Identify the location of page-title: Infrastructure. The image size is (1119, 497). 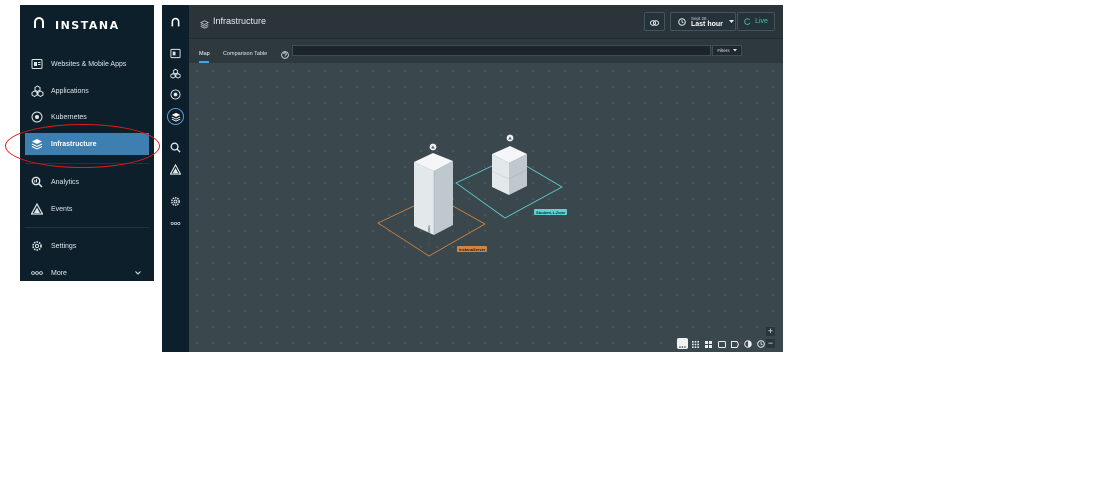
(240, 21).